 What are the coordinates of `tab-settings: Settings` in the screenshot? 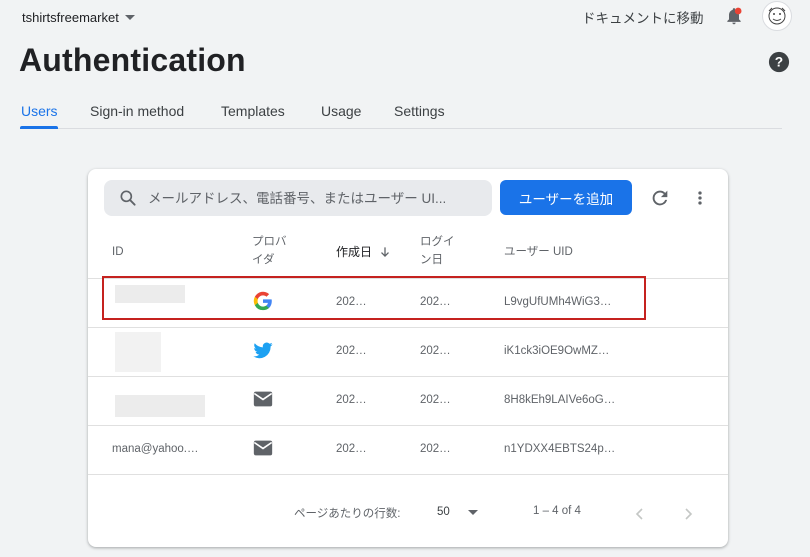 It's located at (419, 111).